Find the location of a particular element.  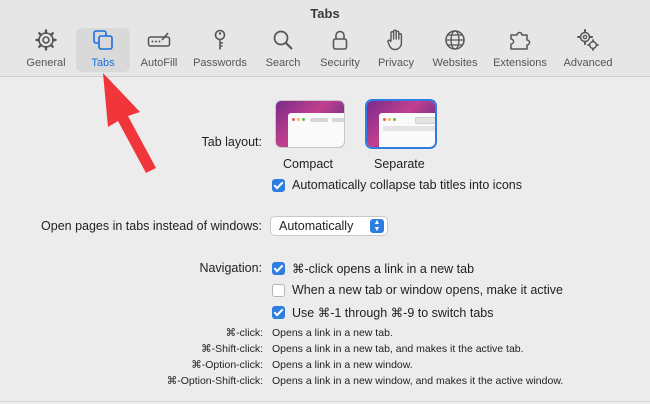

toolbar-item-search: Search is located at coordinates (283, 50).